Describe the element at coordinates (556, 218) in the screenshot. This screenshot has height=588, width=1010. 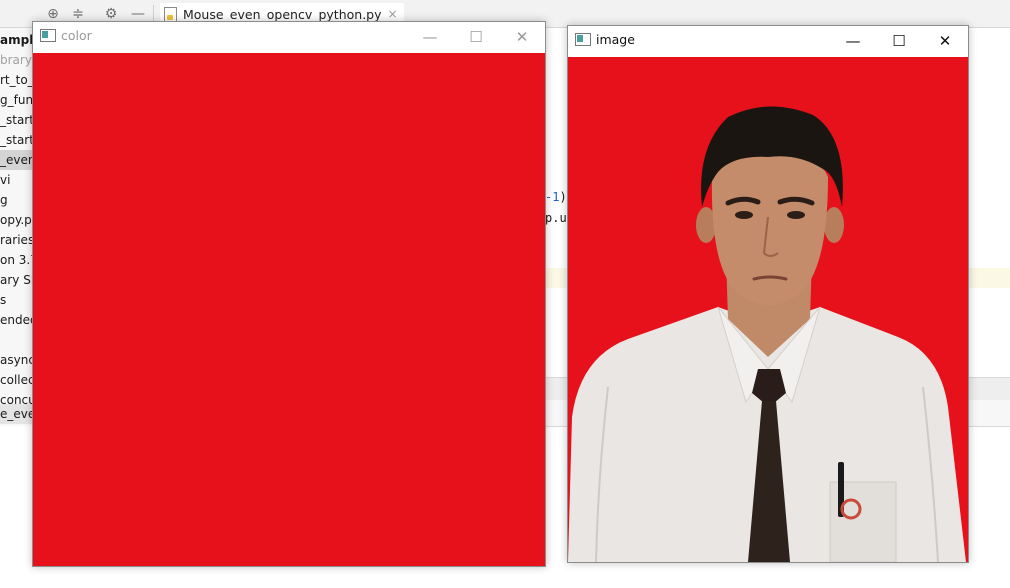
I see `code-line: p.u` at that location.